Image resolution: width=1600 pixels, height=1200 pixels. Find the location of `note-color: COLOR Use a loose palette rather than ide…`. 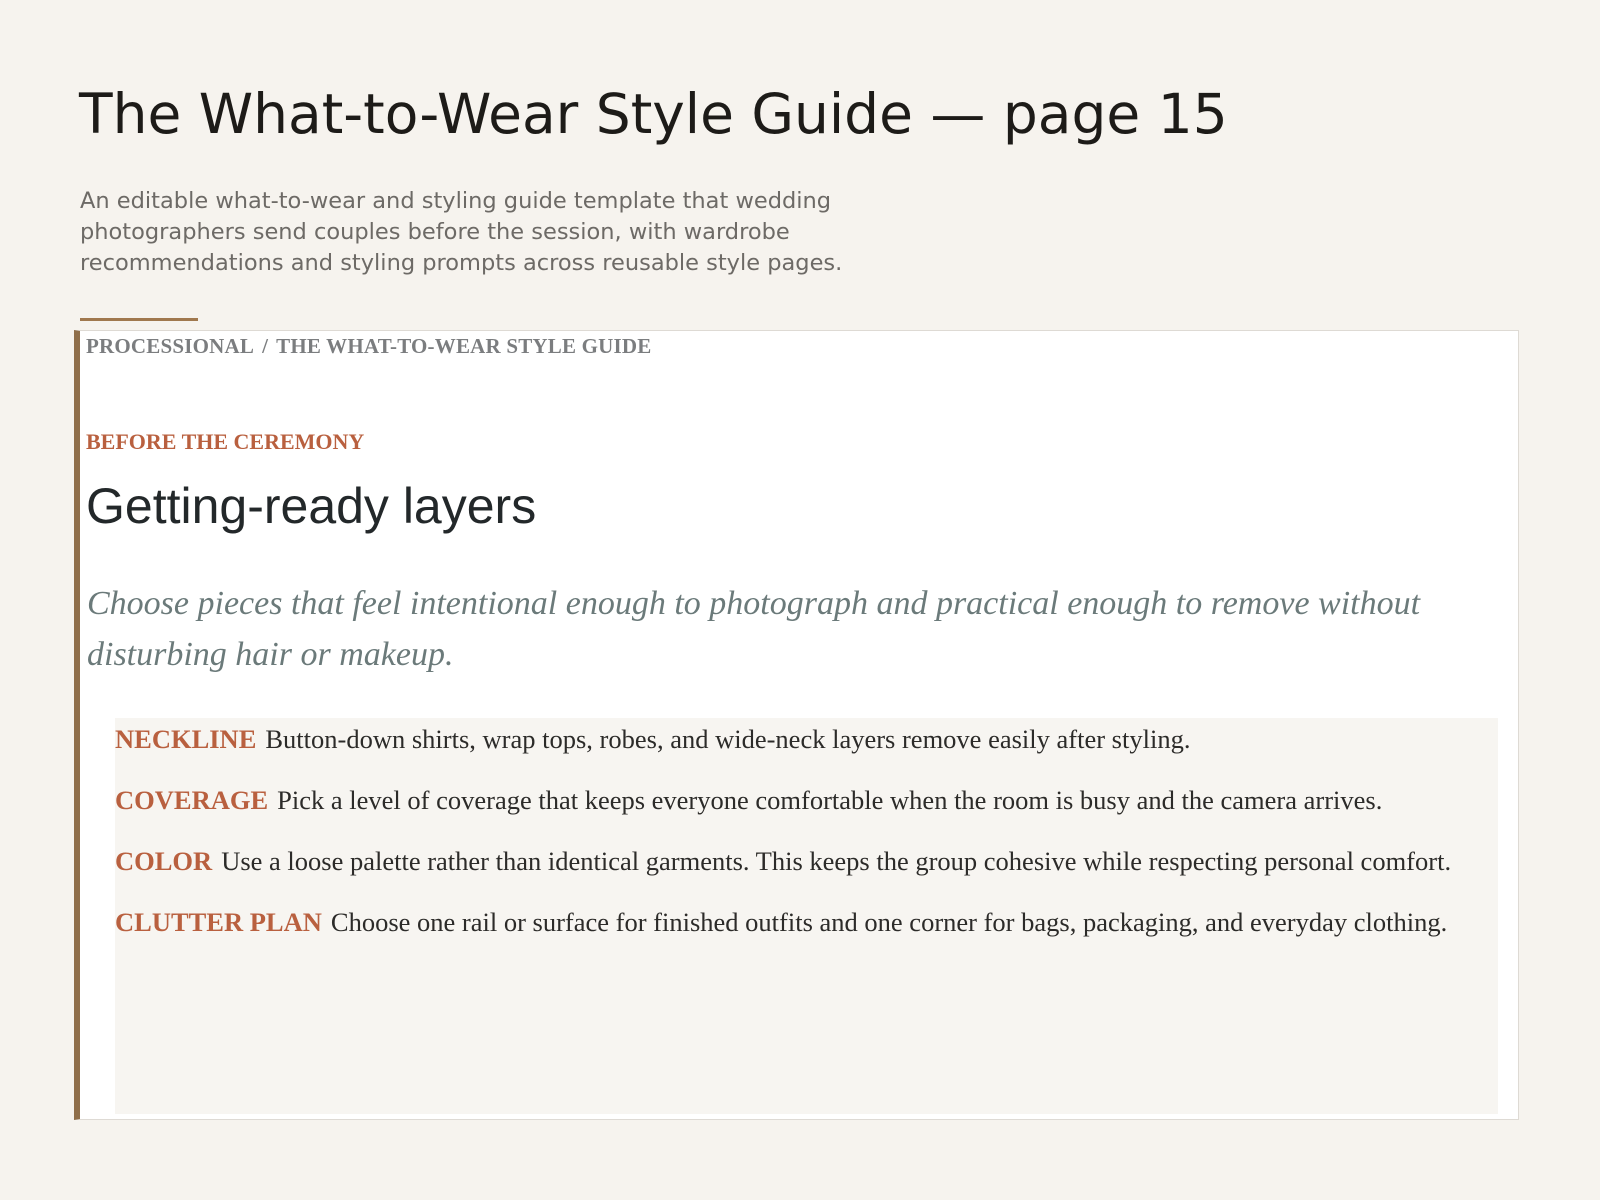

note-color: COLOR Use a loose palette rather than ide… is located at coordinates (806, 861).